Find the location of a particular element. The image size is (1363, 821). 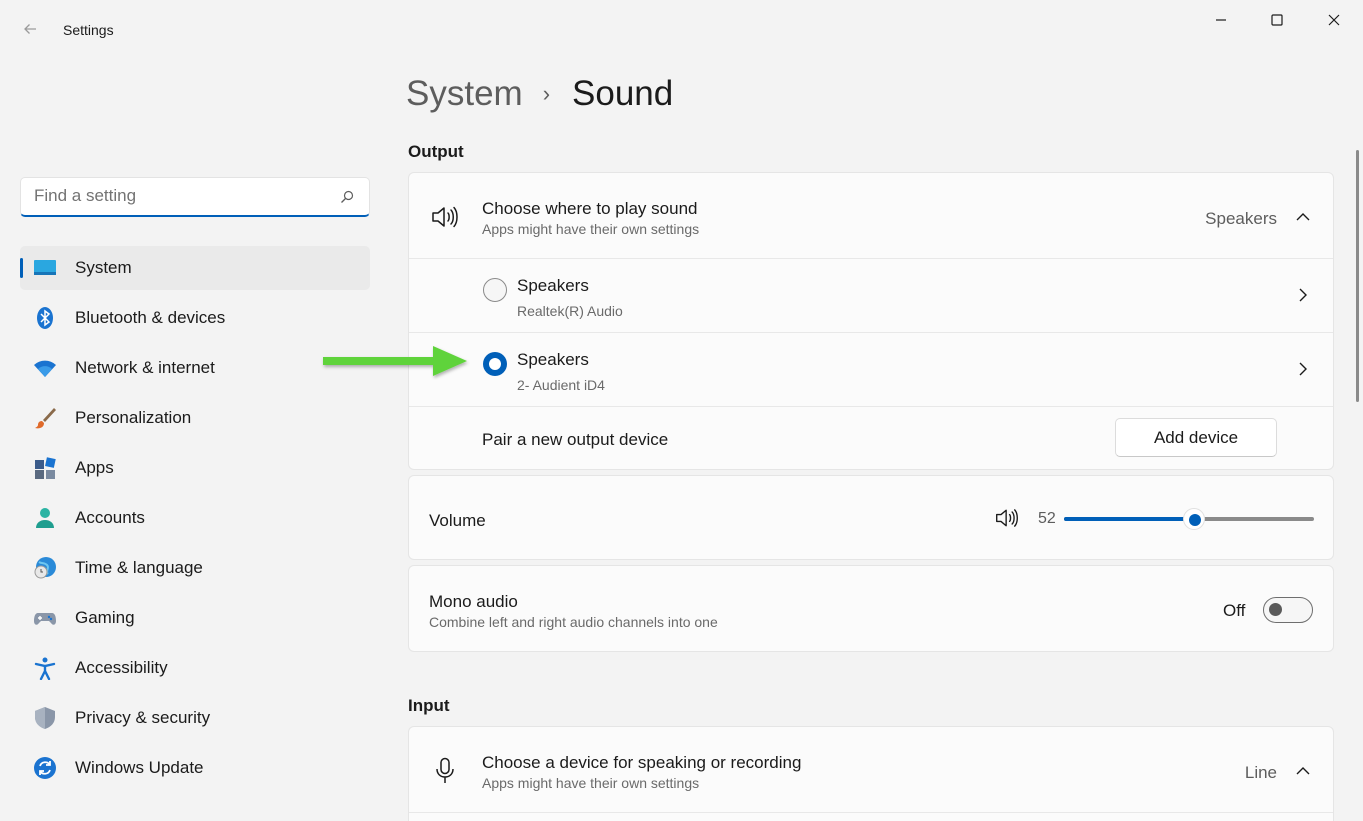

selected-input-value: Line is located at coordinates (1260, 772).